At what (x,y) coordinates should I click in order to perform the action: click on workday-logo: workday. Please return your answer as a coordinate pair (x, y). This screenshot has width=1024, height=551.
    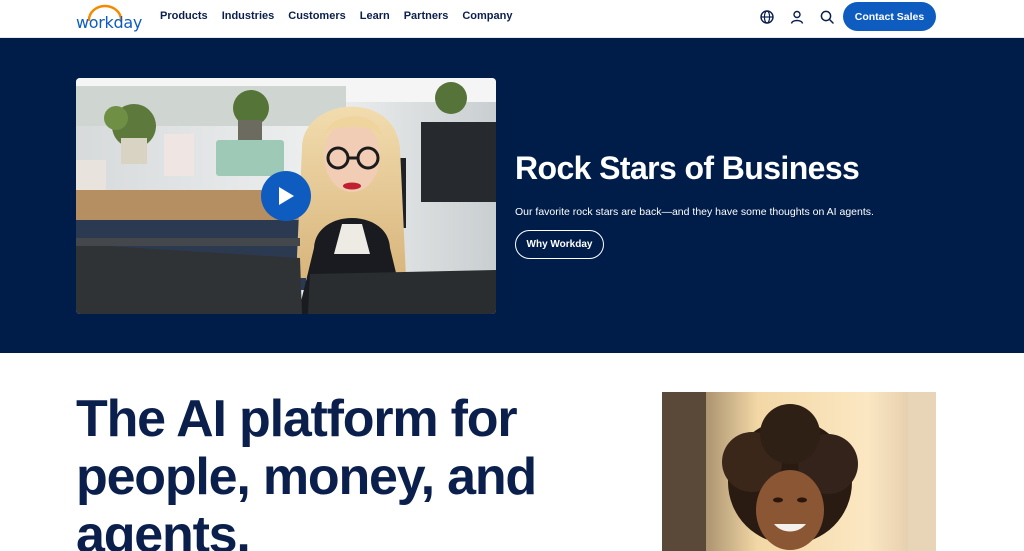
    Looking at the image, I should click on (109, 17).